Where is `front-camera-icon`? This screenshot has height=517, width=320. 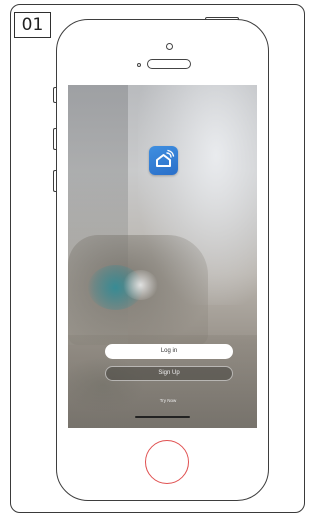
front-camera-icon is located at coordinates (169, 46).